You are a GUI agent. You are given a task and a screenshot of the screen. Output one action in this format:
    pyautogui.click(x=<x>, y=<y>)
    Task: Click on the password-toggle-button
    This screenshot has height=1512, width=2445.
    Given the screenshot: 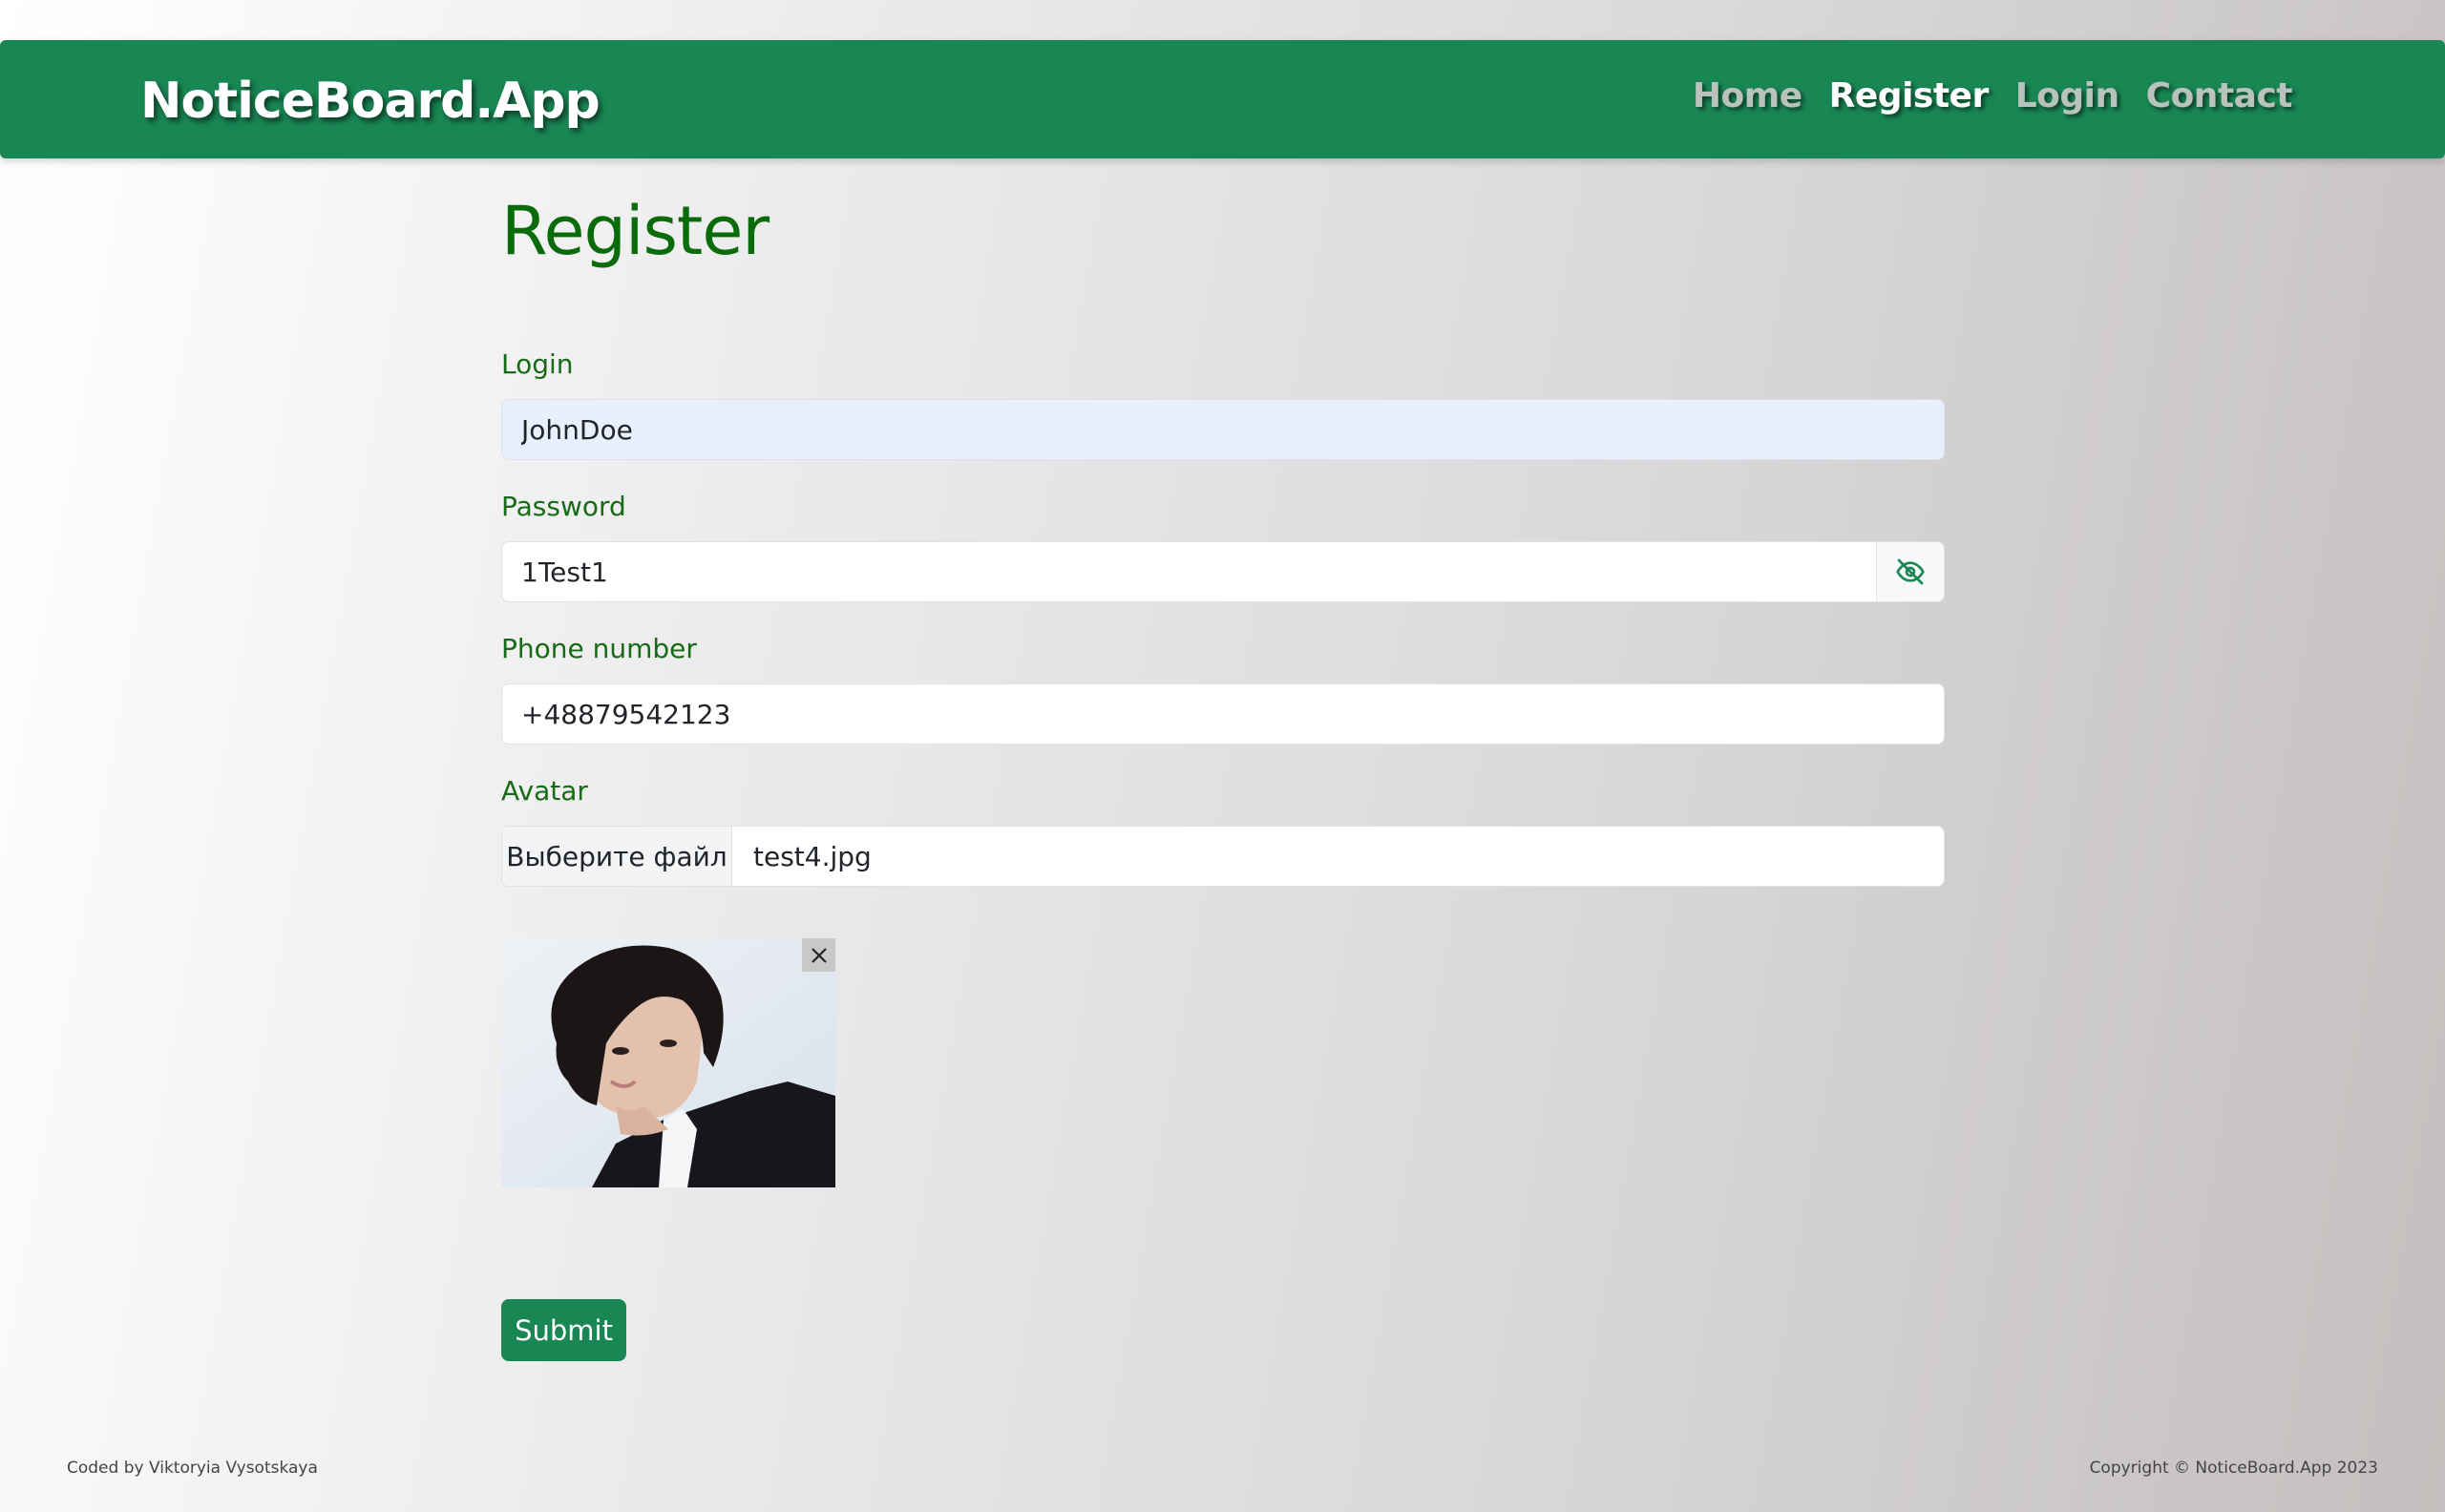 What is the action you would take?
    pyautogui.click(x=1910, y=572)
    